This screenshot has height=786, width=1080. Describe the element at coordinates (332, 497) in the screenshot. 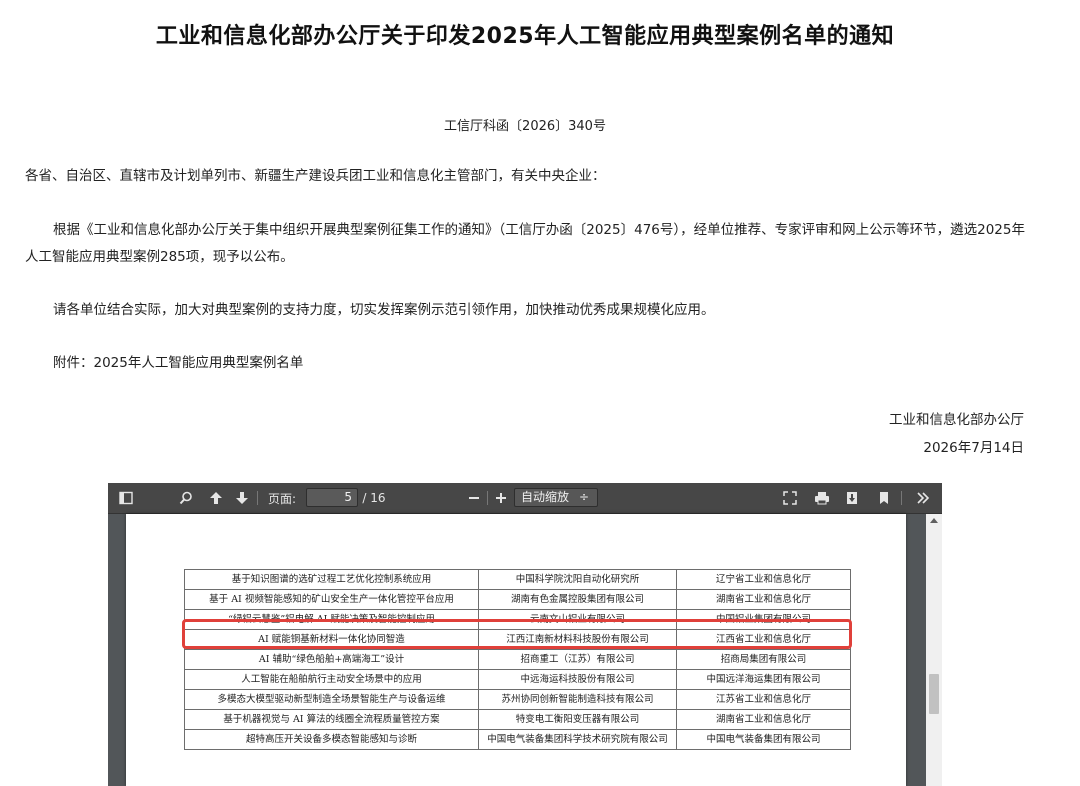

I see `page-number-input: 5` at that location.